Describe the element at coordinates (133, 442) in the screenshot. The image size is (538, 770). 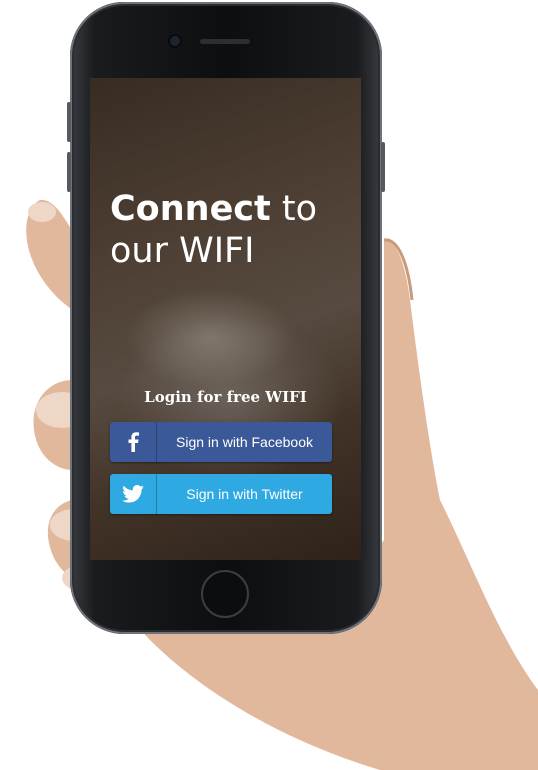
I see `facebook-icon` at that location.